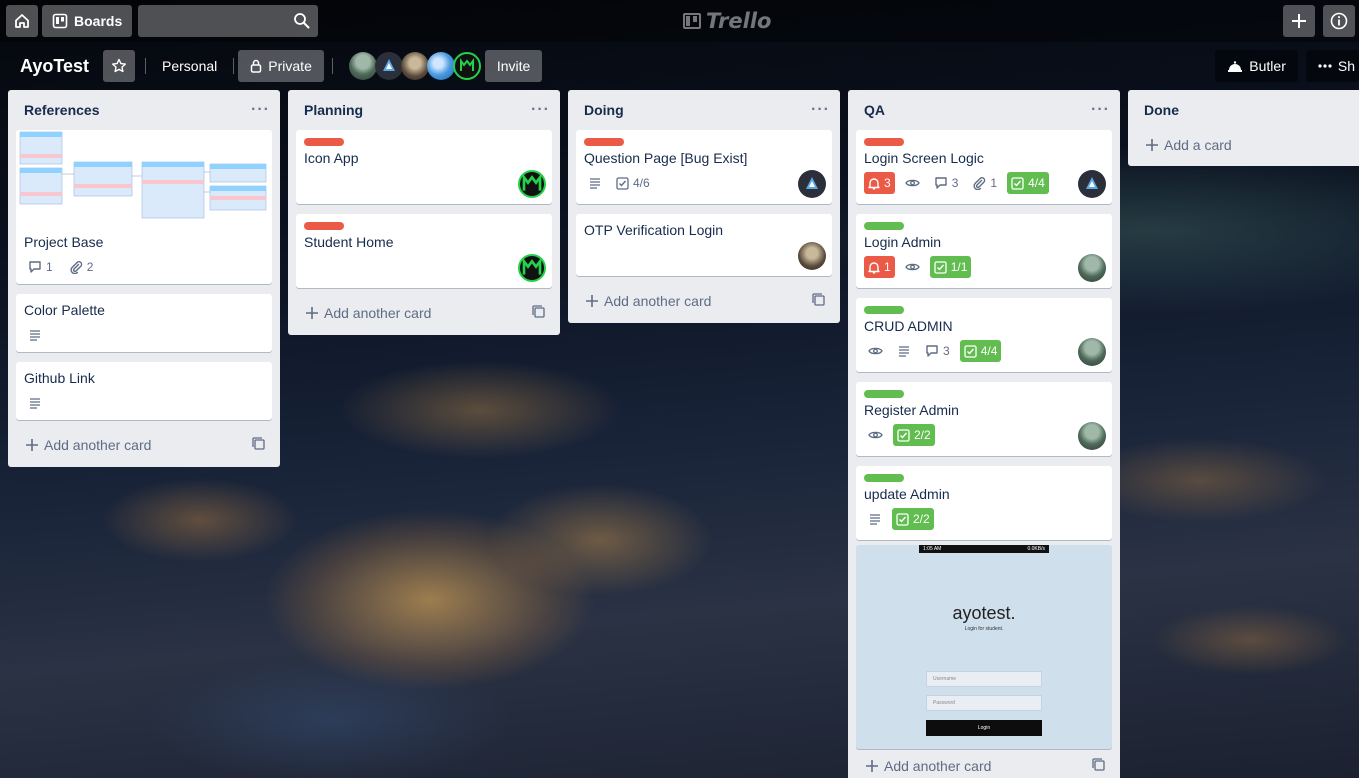 The image size is (1359, 778). I want to click on home-button, so click(22, 21).